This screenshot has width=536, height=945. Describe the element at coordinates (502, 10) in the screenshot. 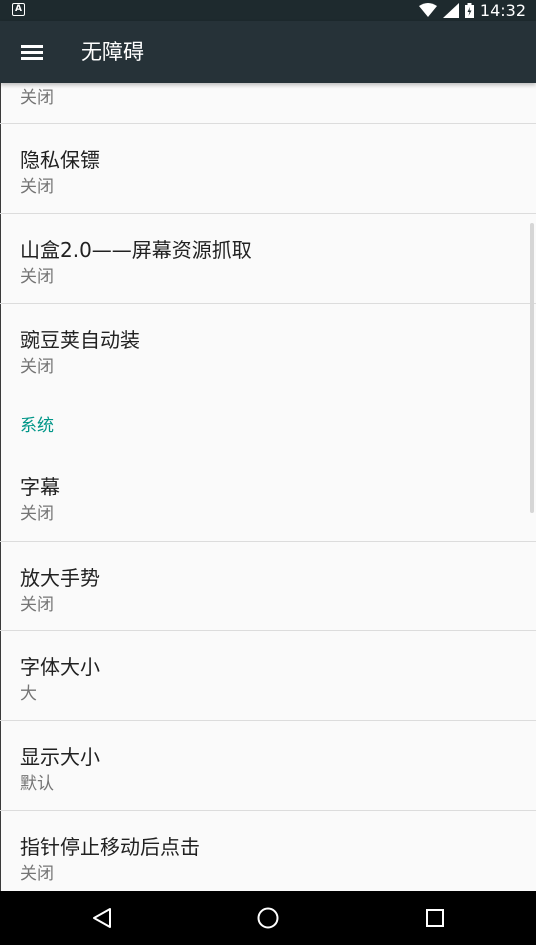

I see `status-time: 14:32` at that location.